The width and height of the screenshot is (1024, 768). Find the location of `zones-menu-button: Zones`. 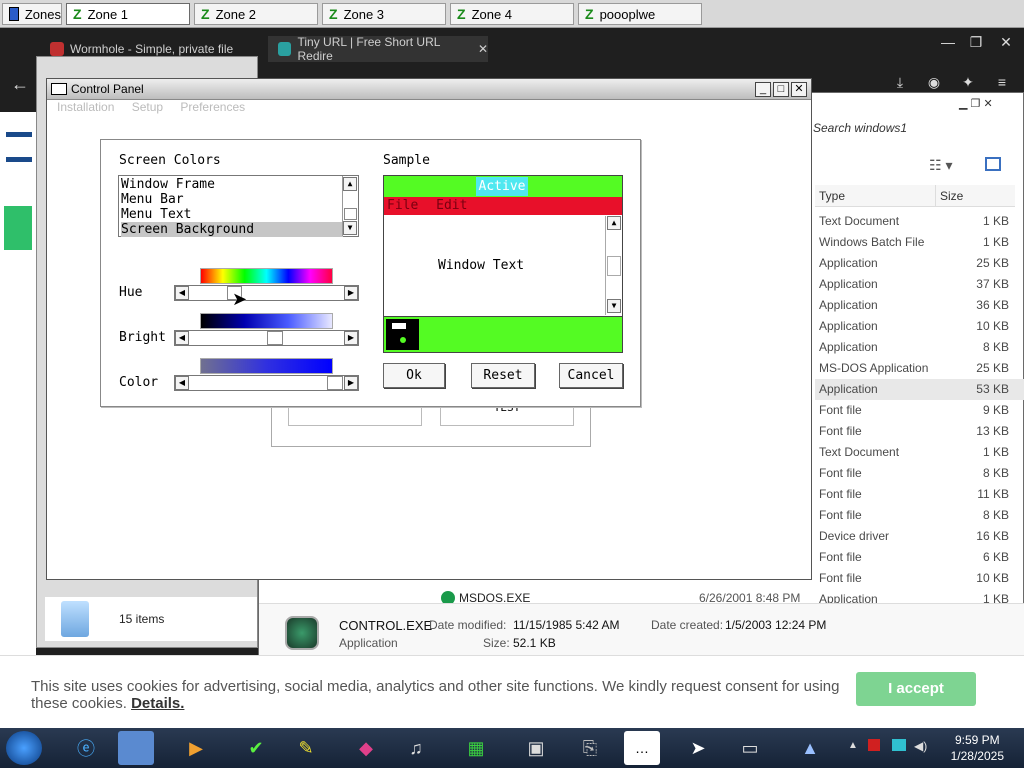

zones-menu-button: Zones is located at coordinates (32, 14).